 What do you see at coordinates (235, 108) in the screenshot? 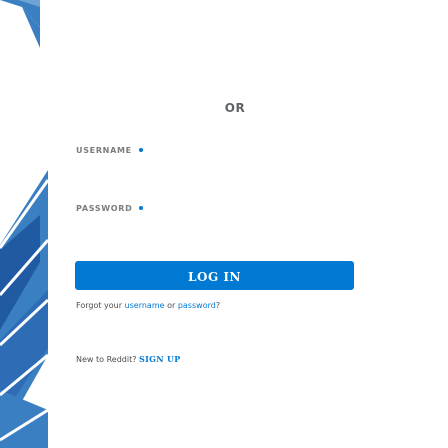
I see `or-divider-label: OR` at bounding box center [235, 108].